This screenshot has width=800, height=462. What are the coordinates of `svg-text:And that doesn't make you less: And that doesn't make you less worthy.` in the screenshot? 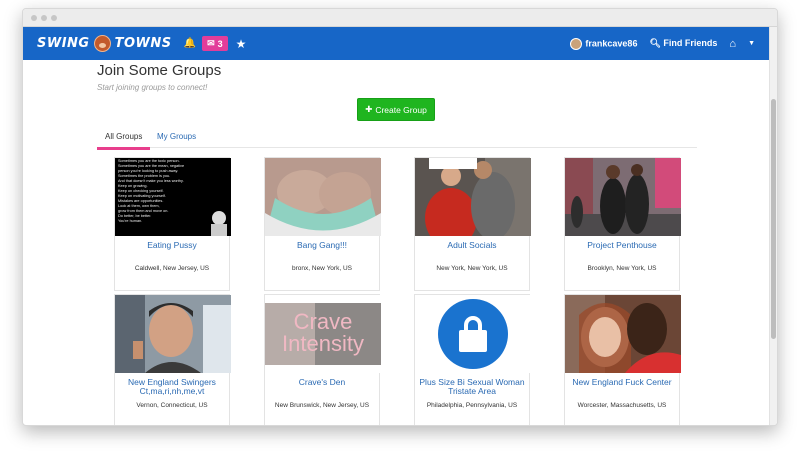 It's located at (151, 181).